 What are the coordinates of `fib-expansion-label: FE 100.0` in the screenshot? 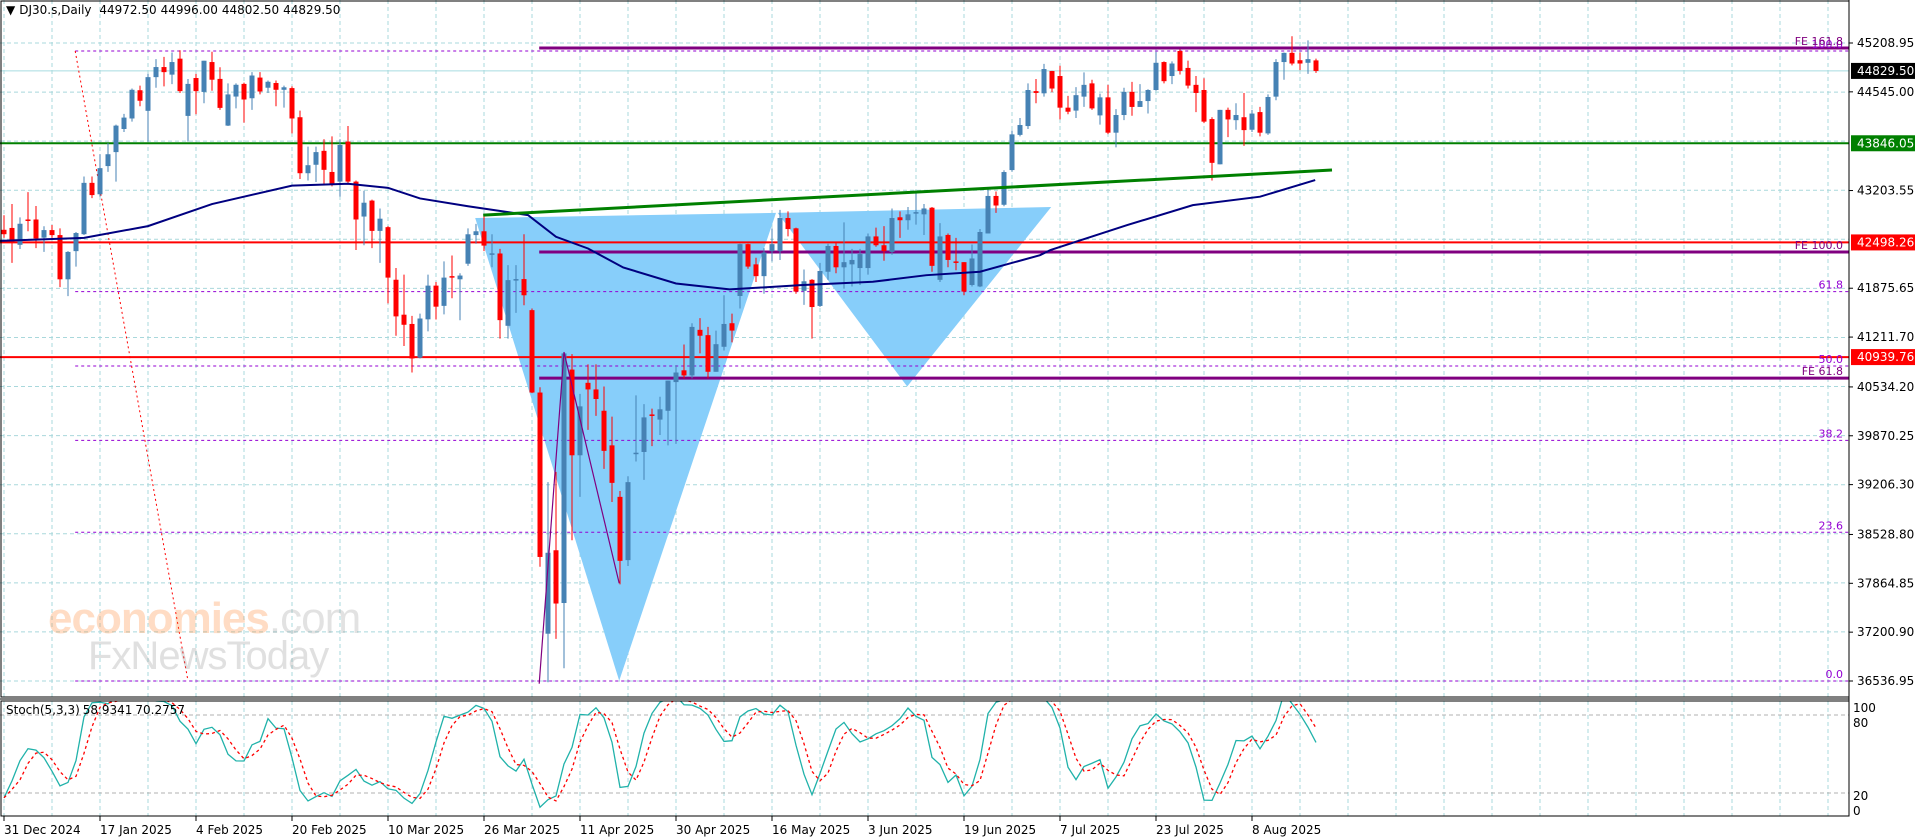 It's located at (1819, 245).